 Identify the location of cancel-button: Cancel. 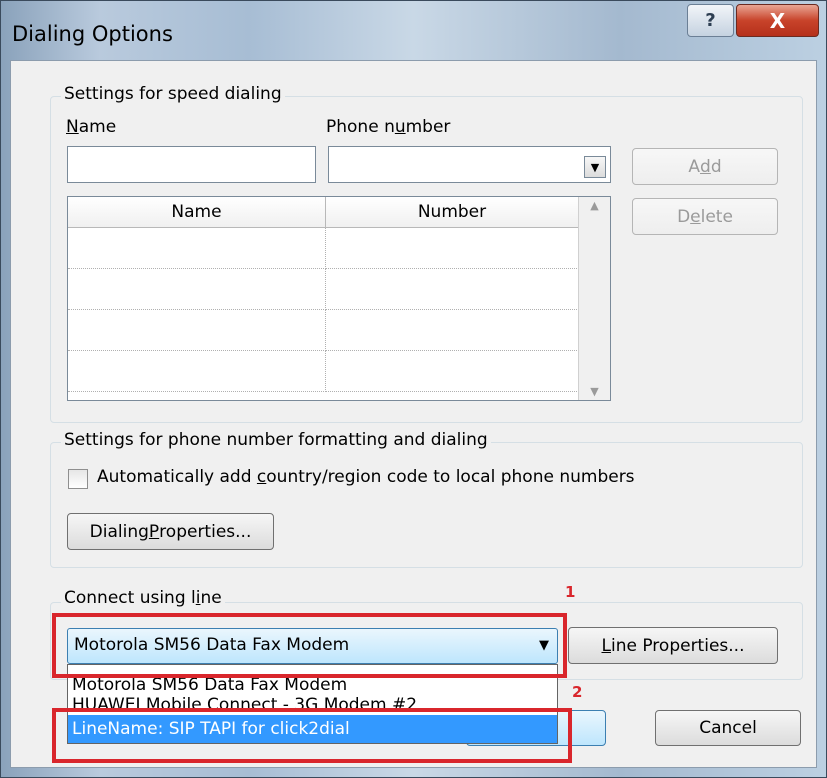
(728, 728).